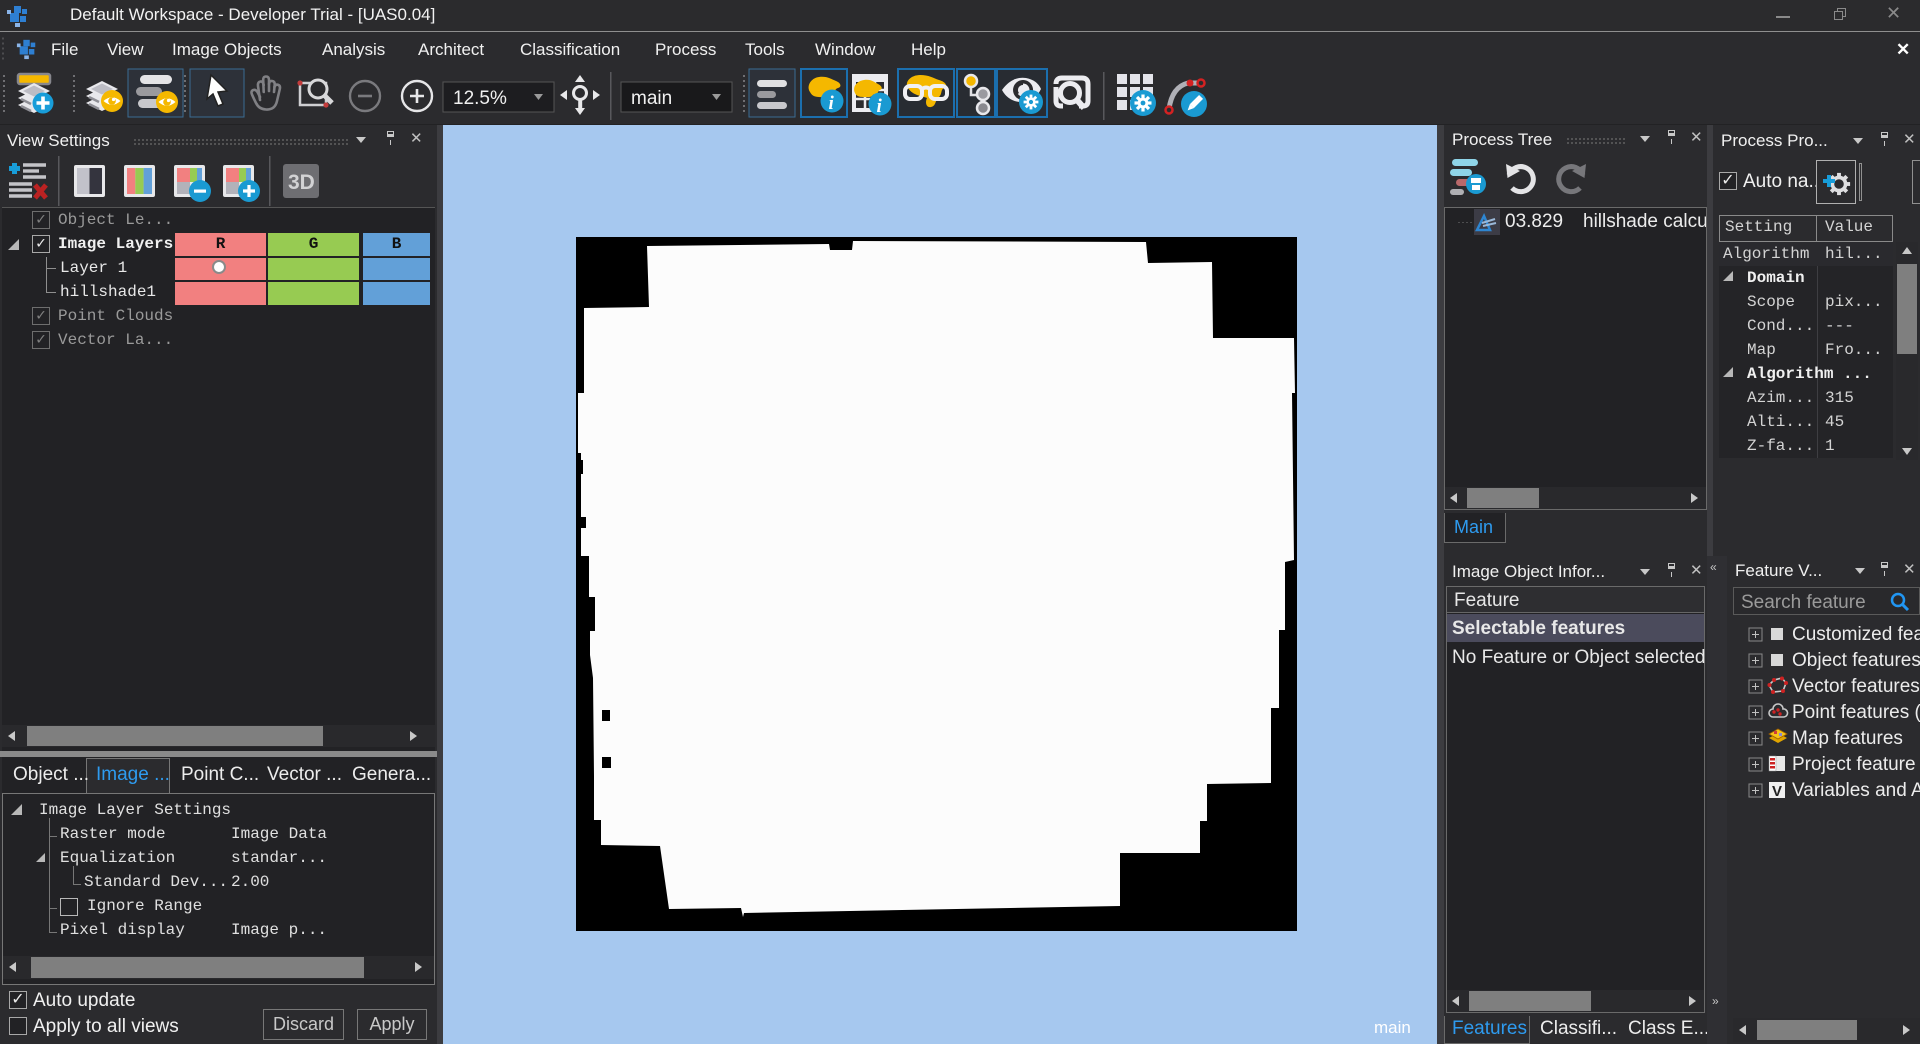 The image size is (1920, 1044). What do you see at coordinates (1777, 791) in the screenshot?
I see `svg-text: V` at bounding box center [1777, 791].